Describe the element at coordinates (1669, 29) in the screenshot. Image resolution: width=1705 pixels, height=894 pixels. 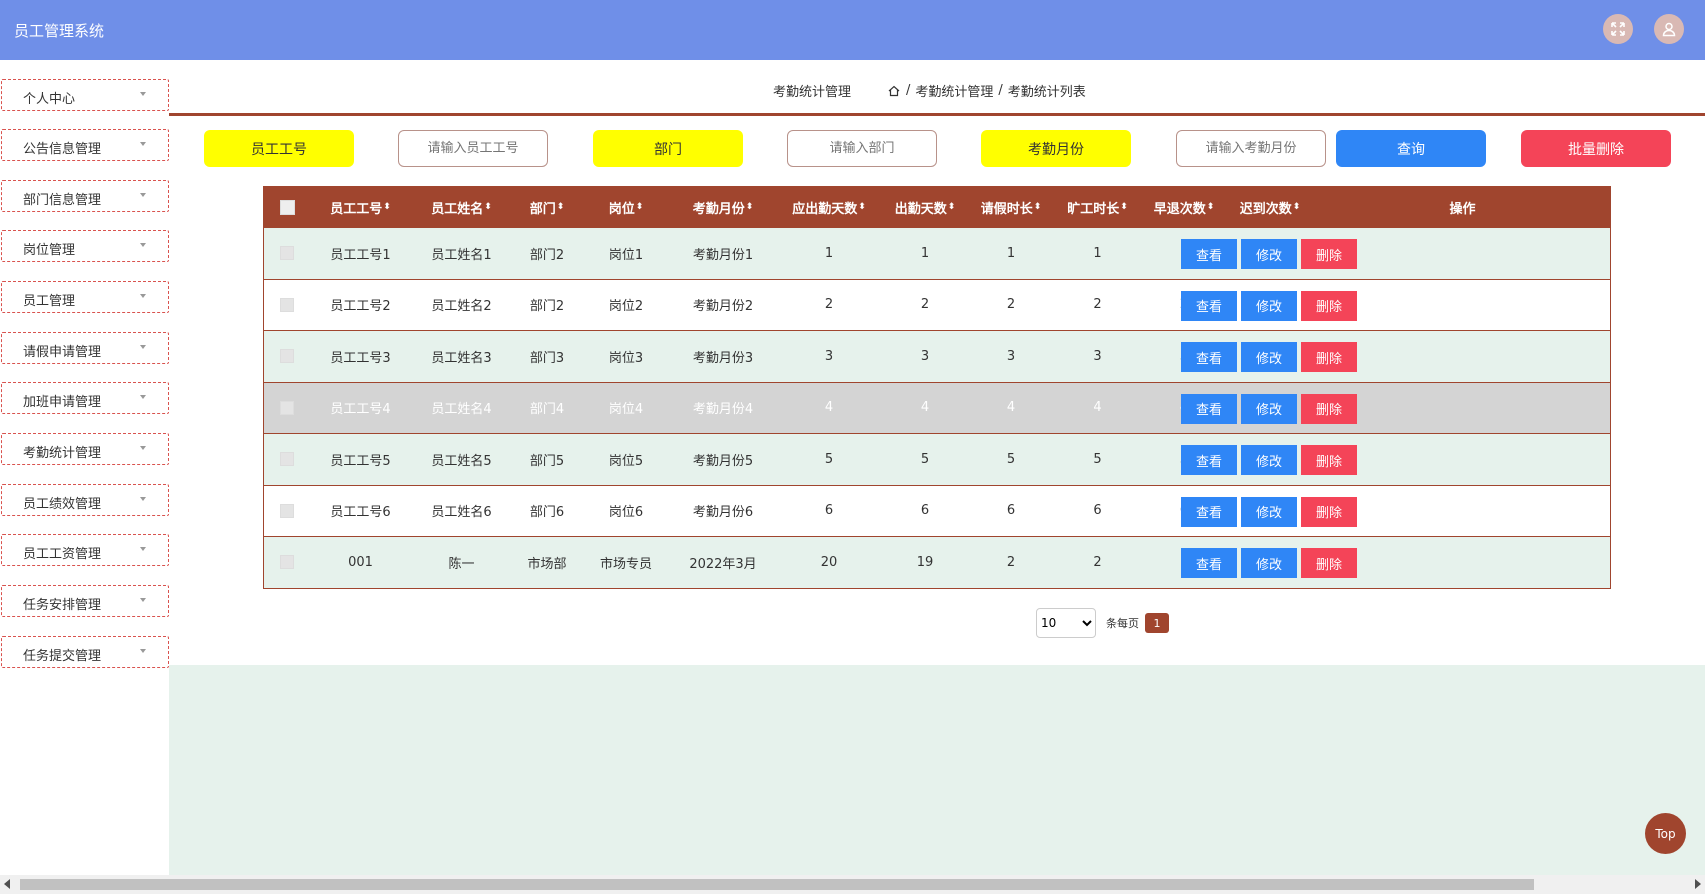
I see `user-avatar-button` at that location.